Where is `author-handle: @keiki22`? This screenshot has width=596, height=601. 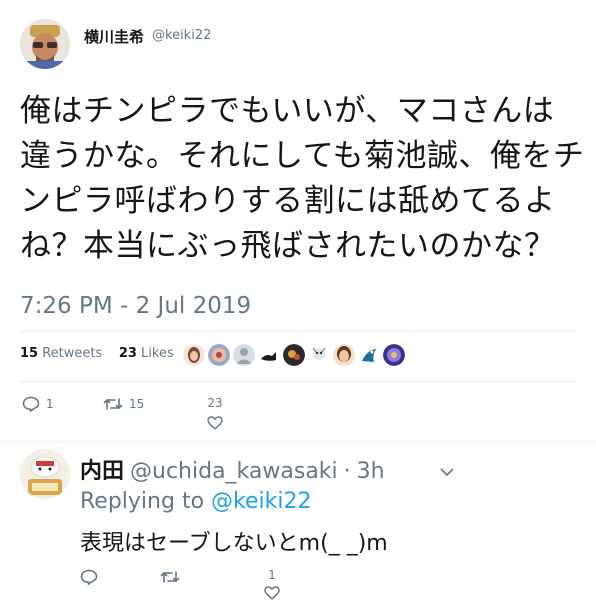 author-handle: @keiki22 is located at coordinates (181, 35).